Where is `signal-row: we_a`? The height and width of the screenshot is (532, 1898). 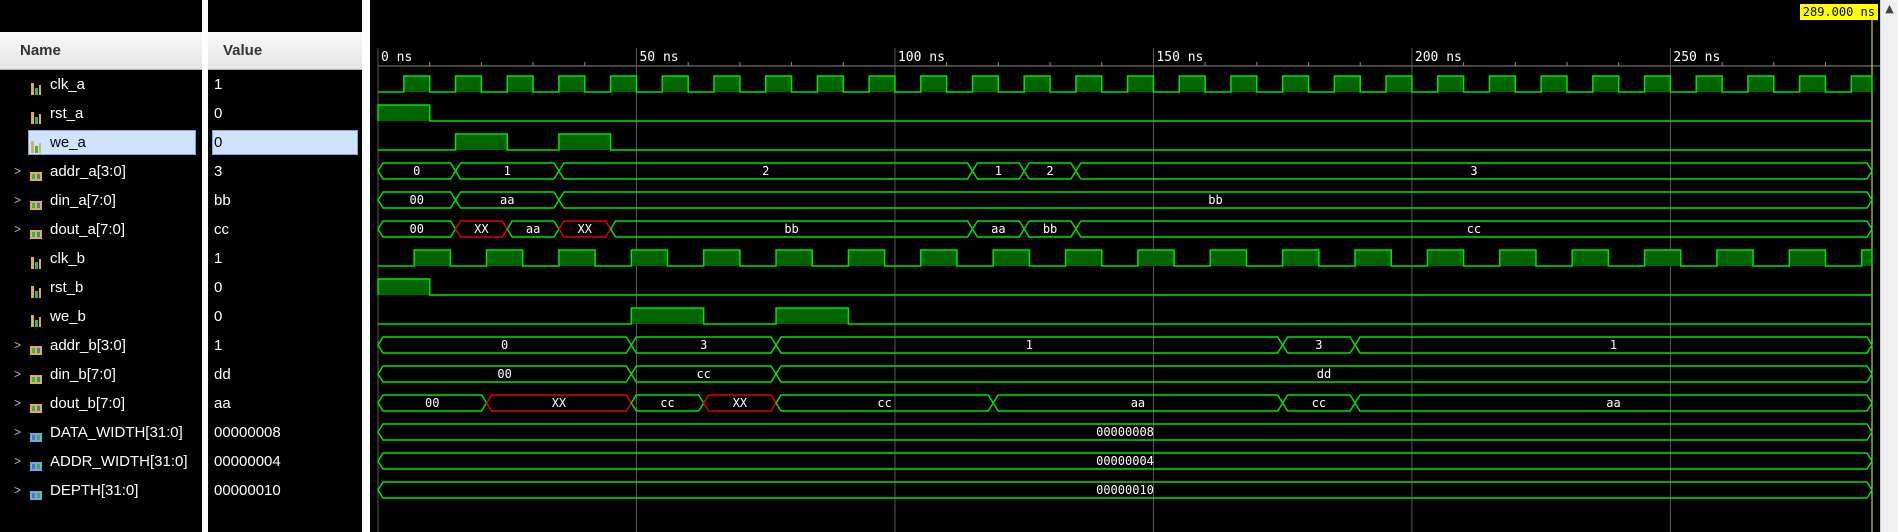
signal-row: we_a is located at coordinates (101, 142).